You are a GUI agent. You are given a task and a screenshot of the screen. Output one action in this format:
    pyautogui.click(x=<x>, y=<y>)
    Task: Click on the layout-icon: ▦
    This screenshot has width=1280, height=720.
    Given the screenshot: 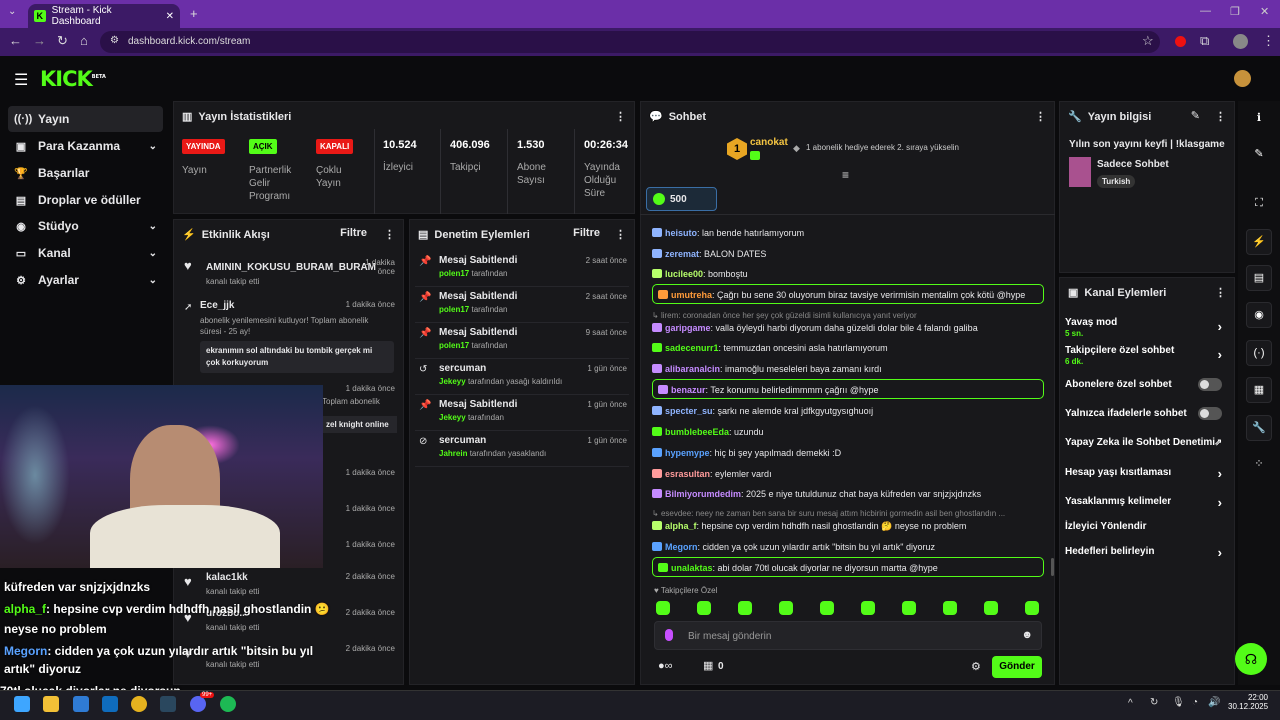 What is the action you would take?
    pyautogui.click(x=1259, y=390)
    